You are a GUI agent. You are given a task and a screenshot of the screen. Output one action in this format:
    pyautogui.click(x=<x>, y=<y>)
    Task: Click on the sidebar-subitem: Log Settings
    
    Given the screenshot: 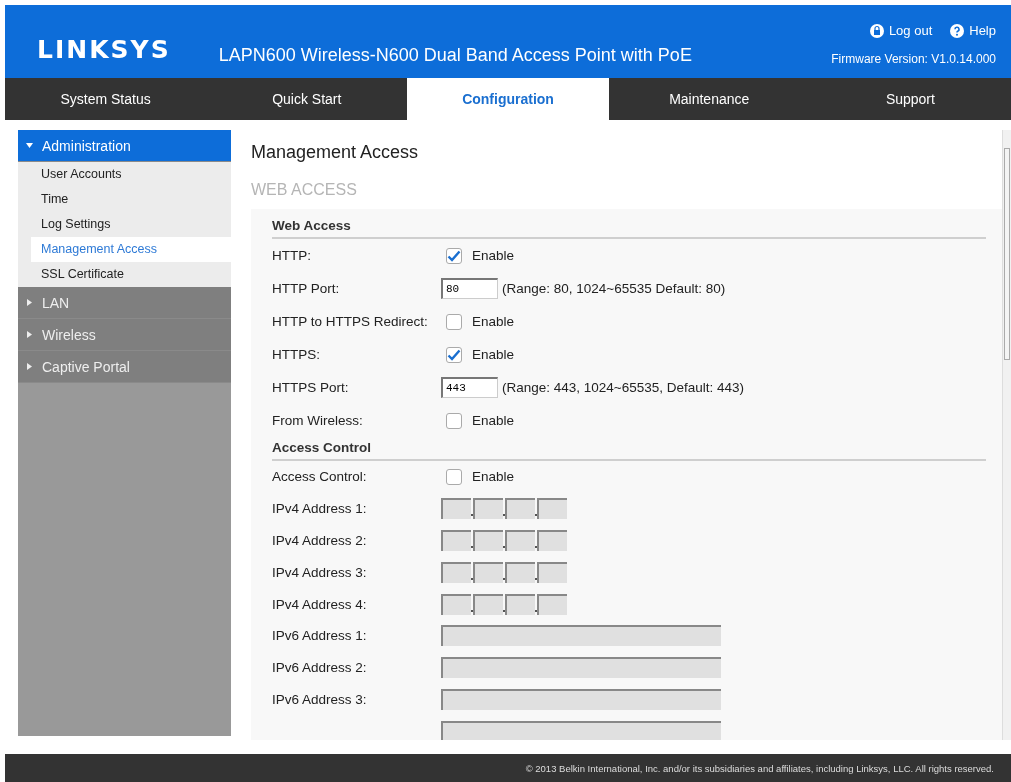 What is the action you would take?
    pyautogui.click(x=124, y=224)
    